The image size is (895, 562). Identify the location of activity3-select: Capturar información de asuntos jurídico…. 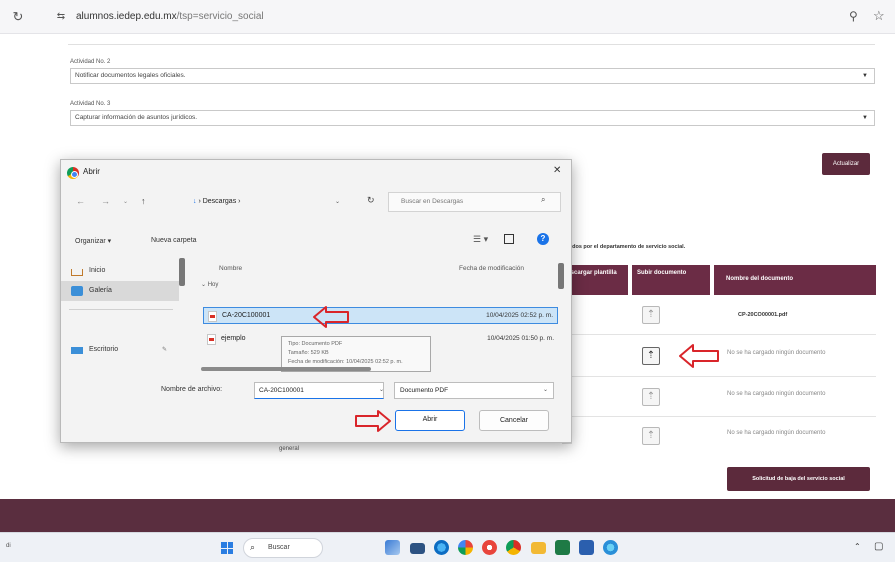
(472, 118).